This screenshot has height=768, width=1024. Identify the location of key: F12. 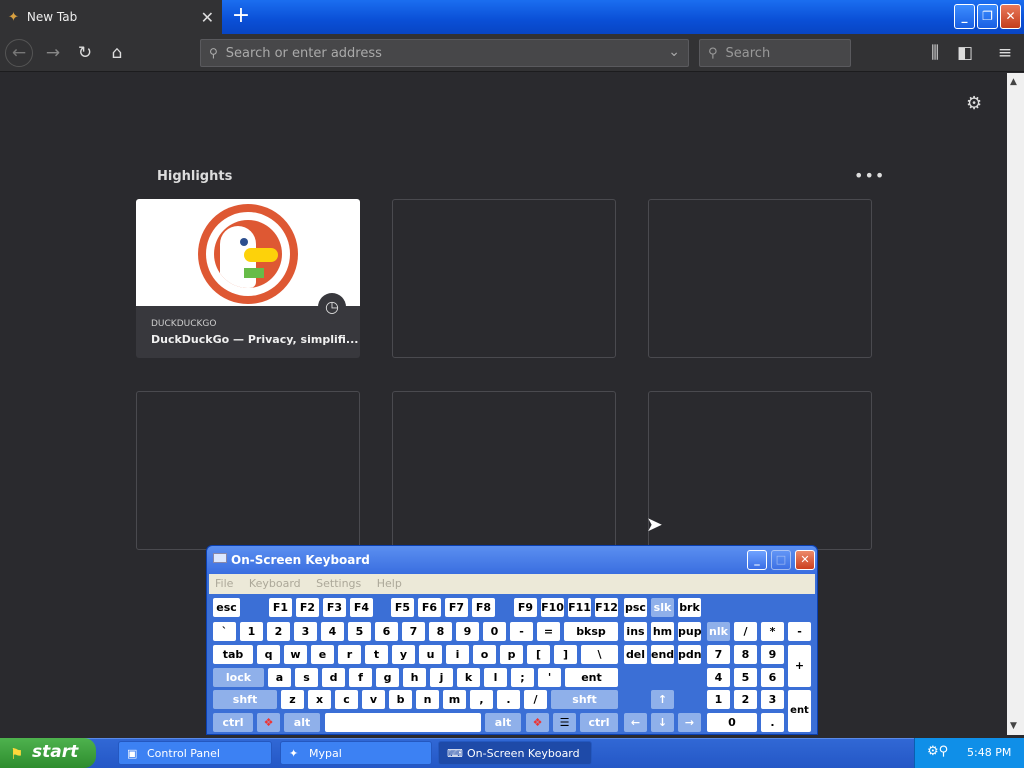
(606, 607).